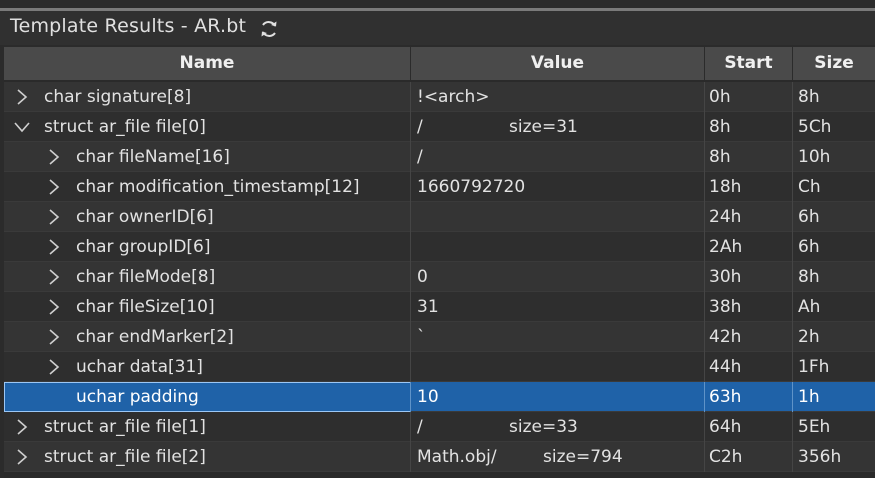 The image size is (875, 478). I want to click on panel-title: Template Results - AR.bt, so click(128, 26).